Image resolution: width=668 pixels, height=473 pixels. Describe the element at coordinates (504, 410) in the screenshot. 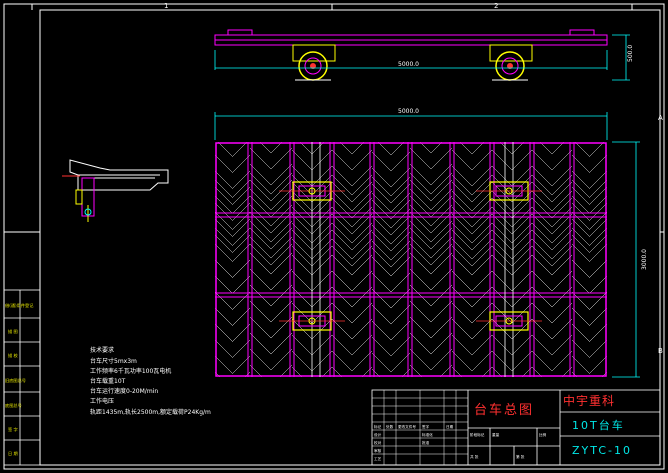

I see `drawing-name: 台车总图` at that location.